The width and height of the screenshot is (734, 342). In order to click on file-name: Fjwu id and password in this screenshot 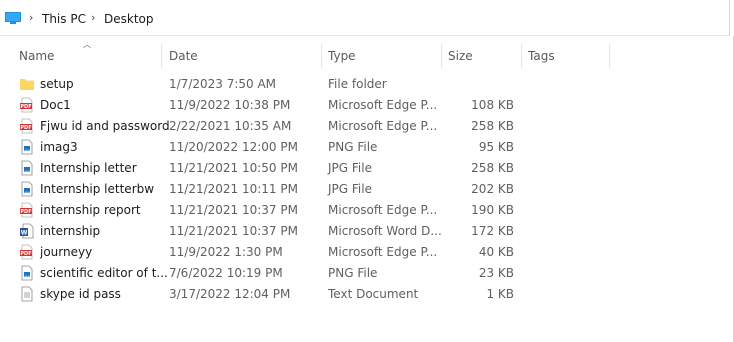, I will do `click(105, 126)`.